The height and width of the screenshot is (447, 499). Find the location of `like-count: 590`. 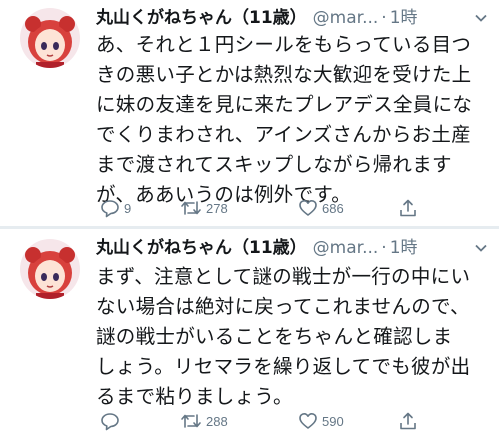

like-count: 590 is located at coordinates (333, 421).